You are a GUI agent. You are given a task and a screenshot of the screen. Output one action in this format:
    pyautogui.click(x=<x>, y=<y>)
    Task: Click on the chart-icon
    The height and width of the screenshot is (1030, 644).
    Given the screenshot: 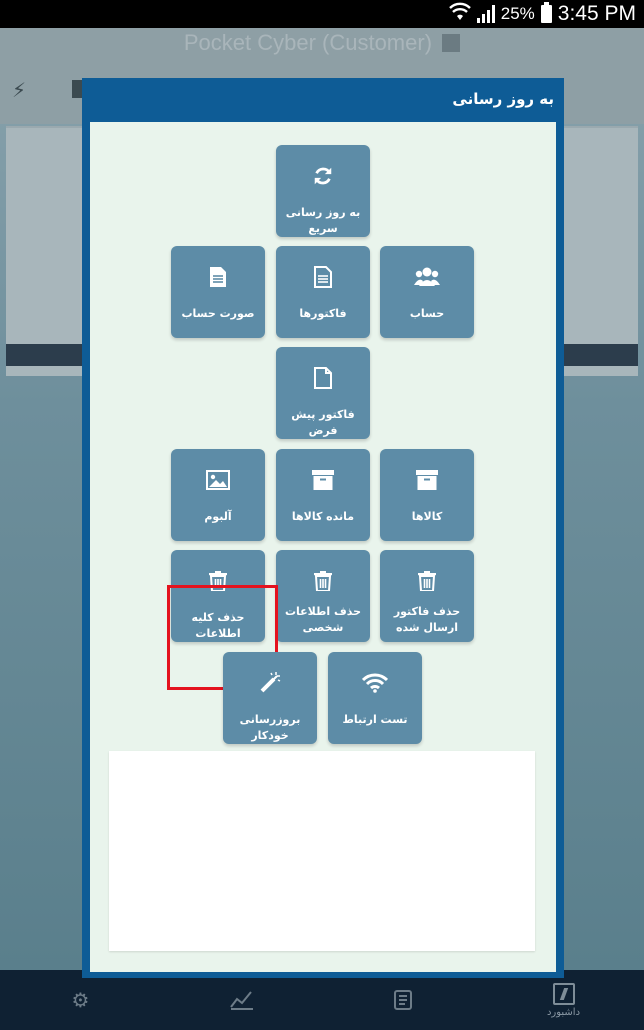 What is the action you would take?
    pyautogui.click(x=241, y=1000)
    